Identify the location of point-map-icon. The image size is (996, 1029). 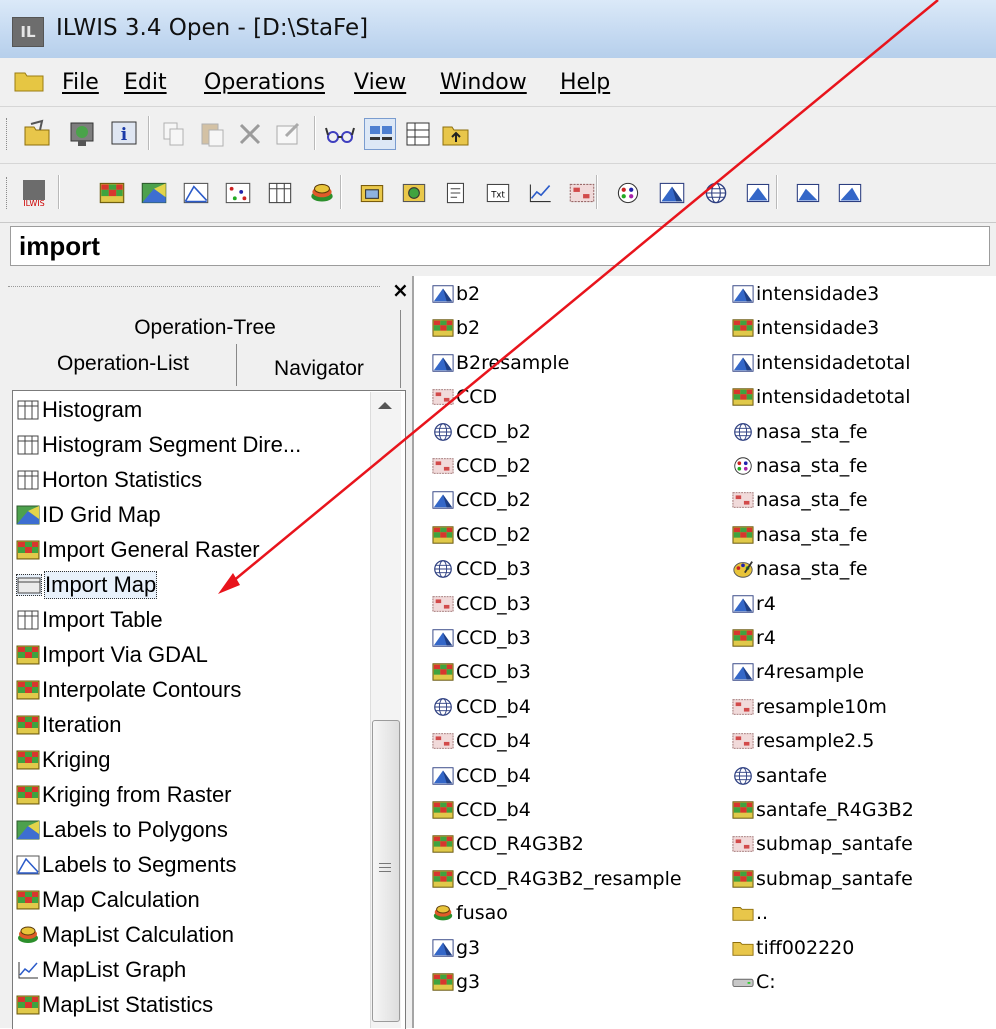
(238, 193).